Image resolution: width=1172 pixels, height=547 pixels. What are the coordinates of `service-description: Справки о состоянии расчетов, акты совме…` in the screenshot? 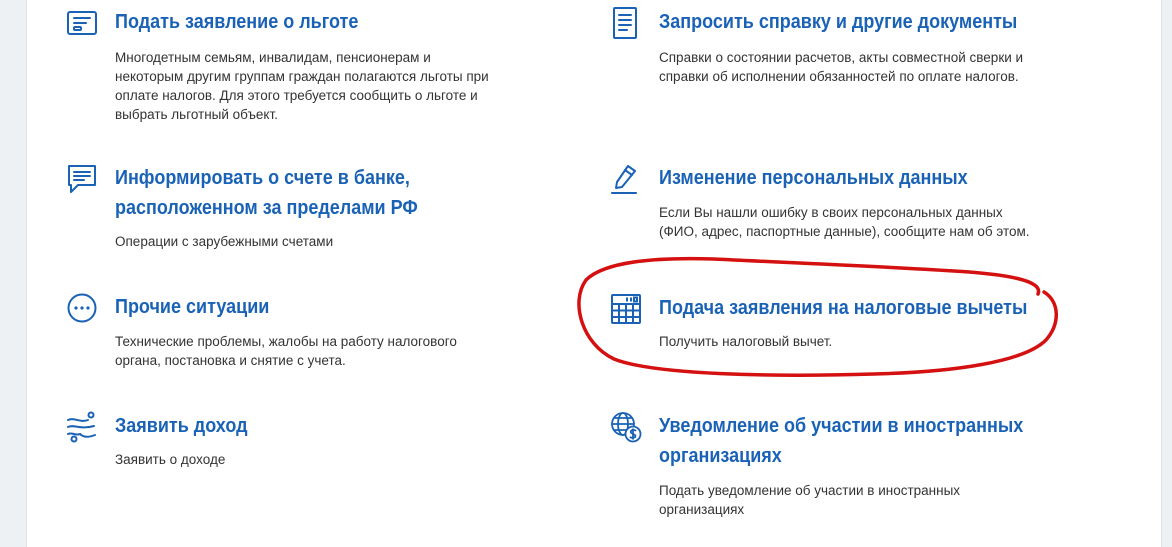 It's located at (841, 67).